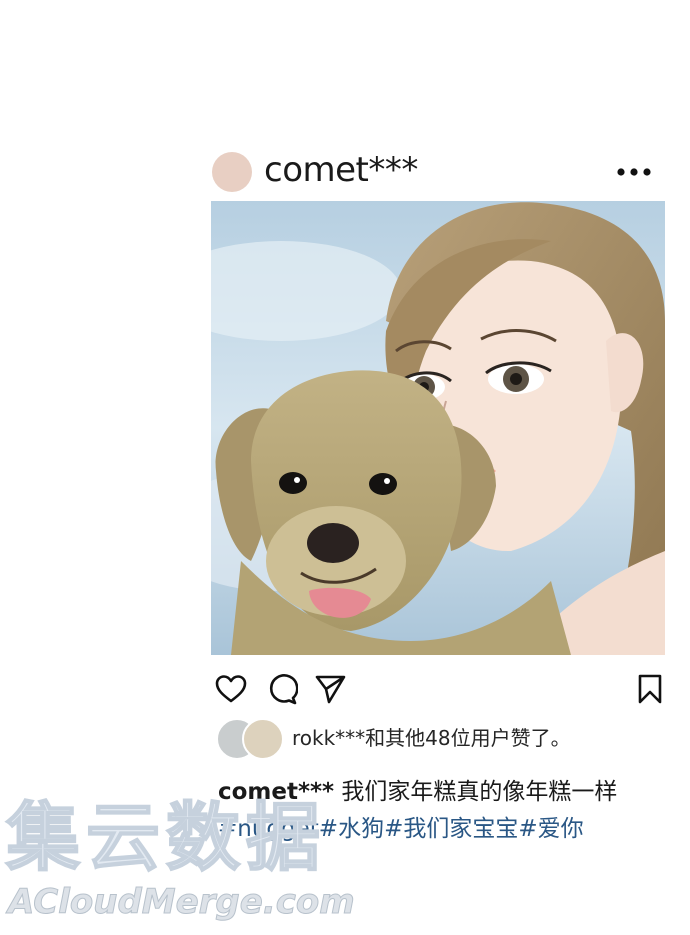 This screenshot has width=690, height=935. Describe the element at coordinates (431, 738) in the screenshot. I see `likes-summary: rokk***和其他48位用户赞了。` at that location.